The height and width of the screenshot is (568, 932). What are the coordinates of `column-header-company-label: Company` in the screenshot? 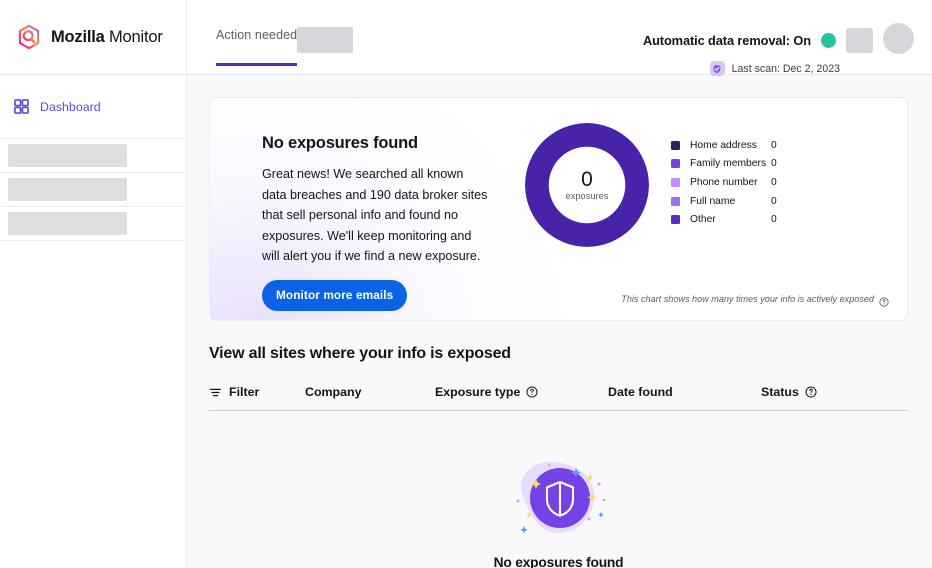 It's located at (333, 392).